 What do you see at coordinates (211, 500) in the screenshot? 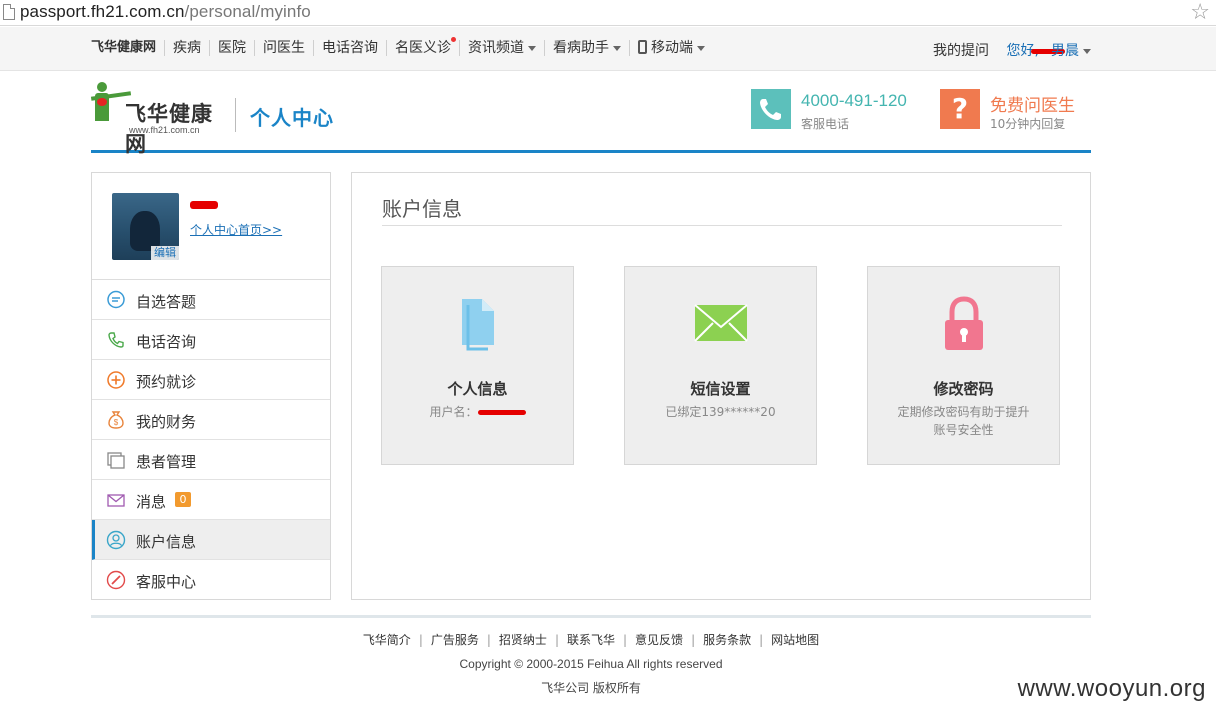
I see `sidebar-item-messages: 消息 0` at bounding box center [211, 500].